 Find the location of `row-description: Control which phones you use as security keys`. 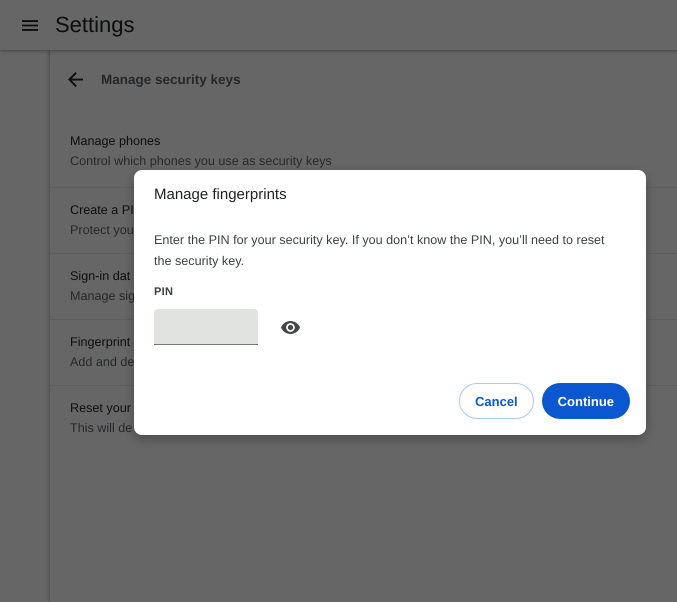

row-description: Control which phones you use as security keys is located at coordinates (201, 161).